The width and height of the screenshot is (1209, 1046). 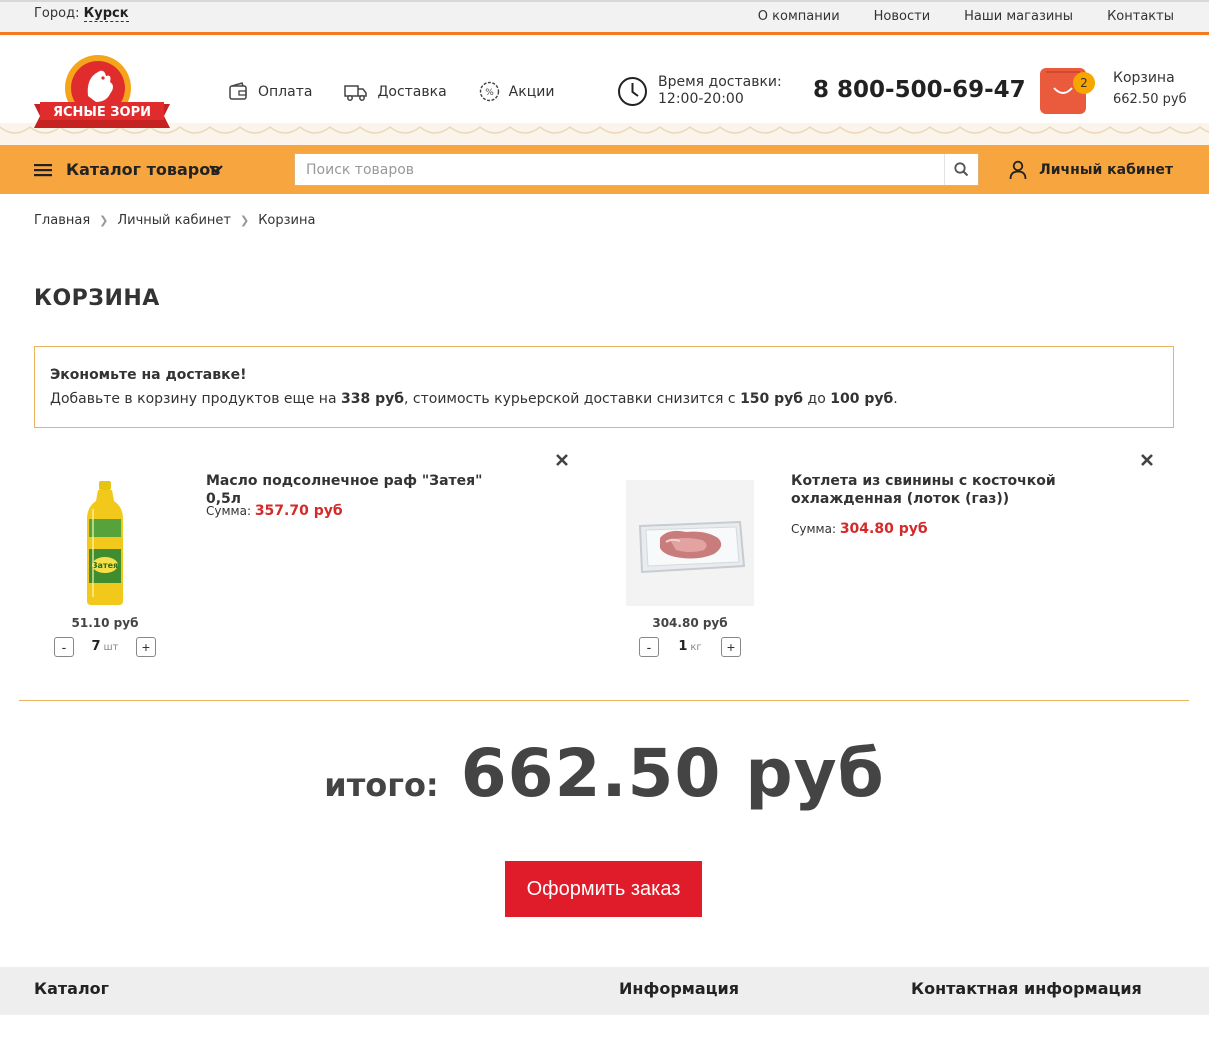 I want to click on divider, so click(x=604, y=700).